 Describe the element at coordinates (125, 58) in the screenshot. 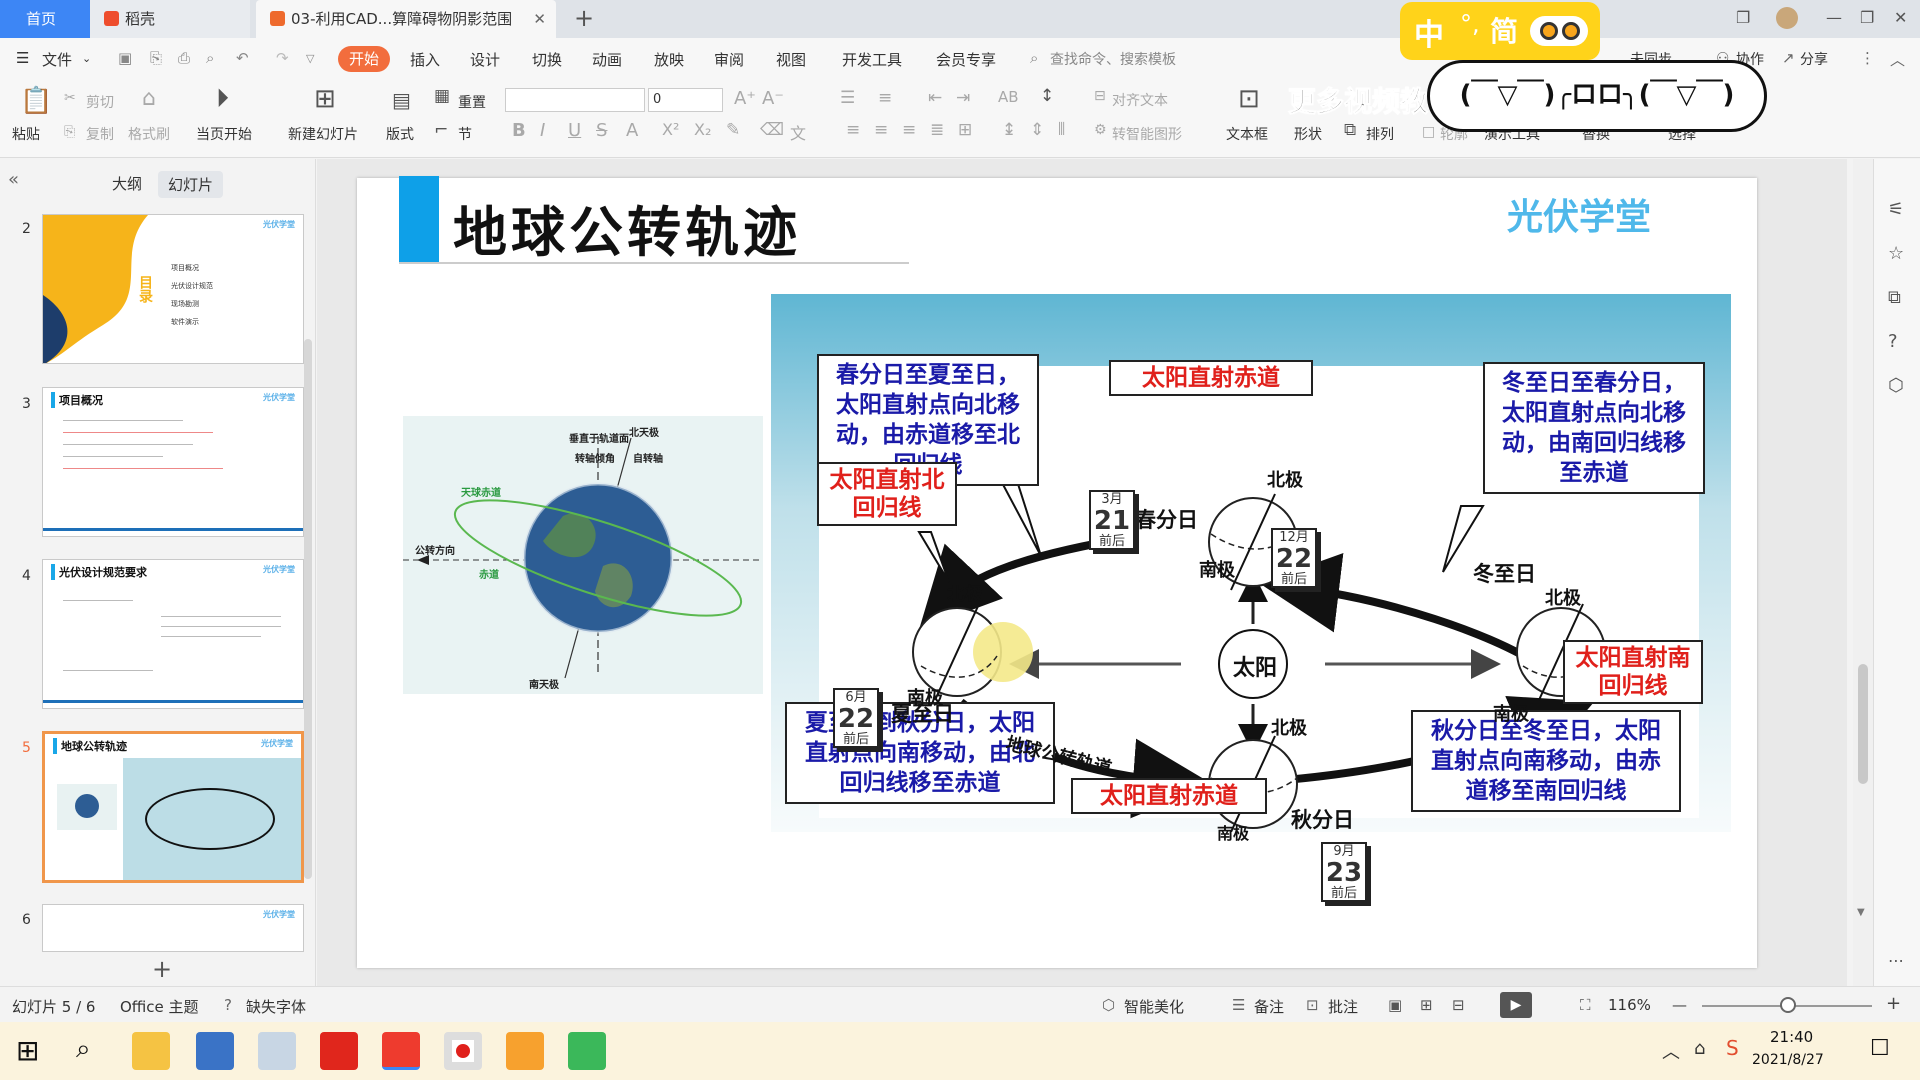

I see `save-icon: ▣` at that location.